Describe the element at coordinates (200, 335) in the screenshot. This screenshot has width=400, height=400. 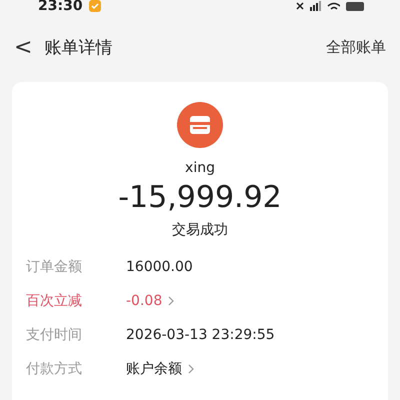
I see `detail-value: 2026-03-13 23:29:55` at that location.